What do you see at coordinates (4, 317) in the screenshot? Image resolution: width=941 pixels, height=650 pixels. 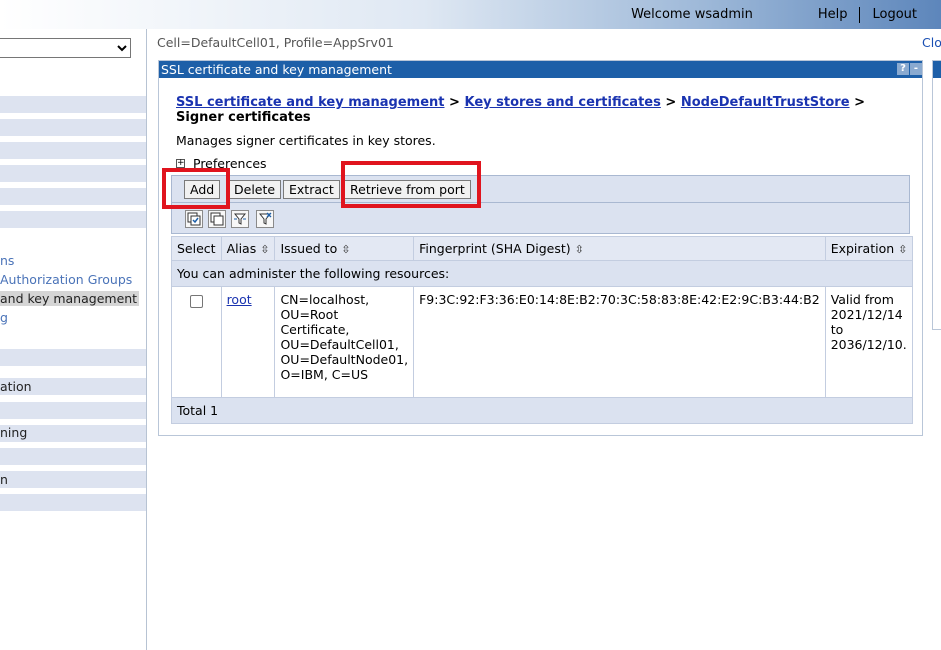 I see `nav-item-logging: g` at bounding box center [4, 317].